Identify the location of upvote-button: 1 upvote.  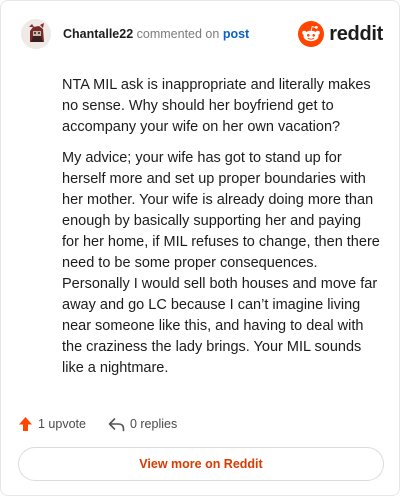
(52, 424).